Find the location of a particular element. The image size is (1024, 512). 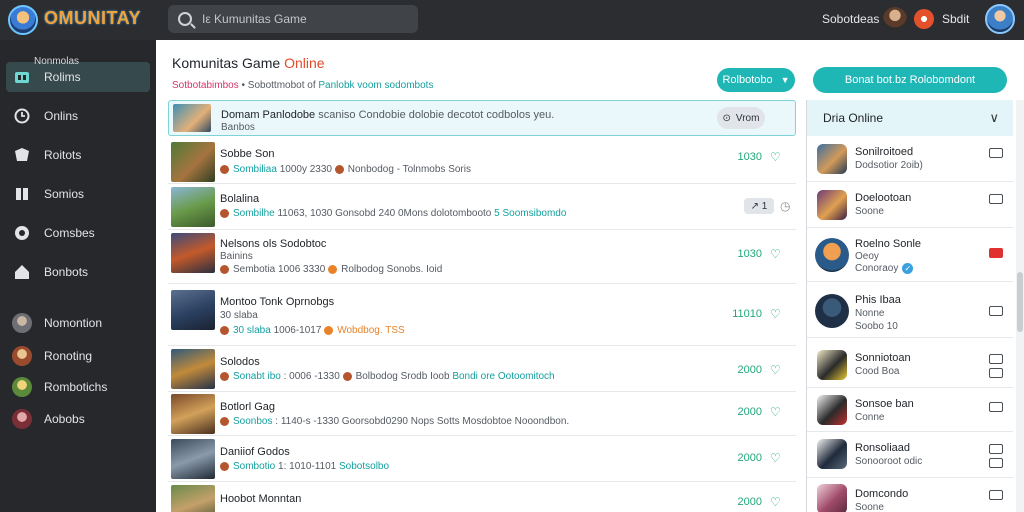

sidebar-item-label: Rolims is located at coordinates (62, 77).